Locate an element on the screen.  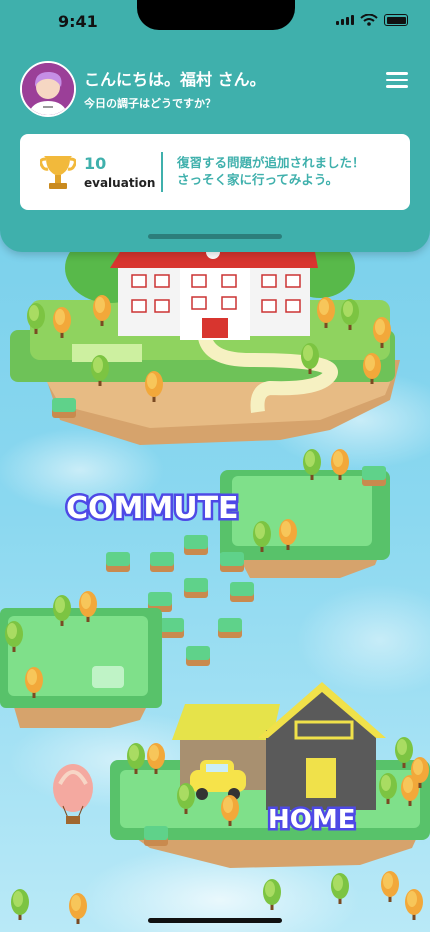
home-label: HOME is located at coordinates (322, 818).